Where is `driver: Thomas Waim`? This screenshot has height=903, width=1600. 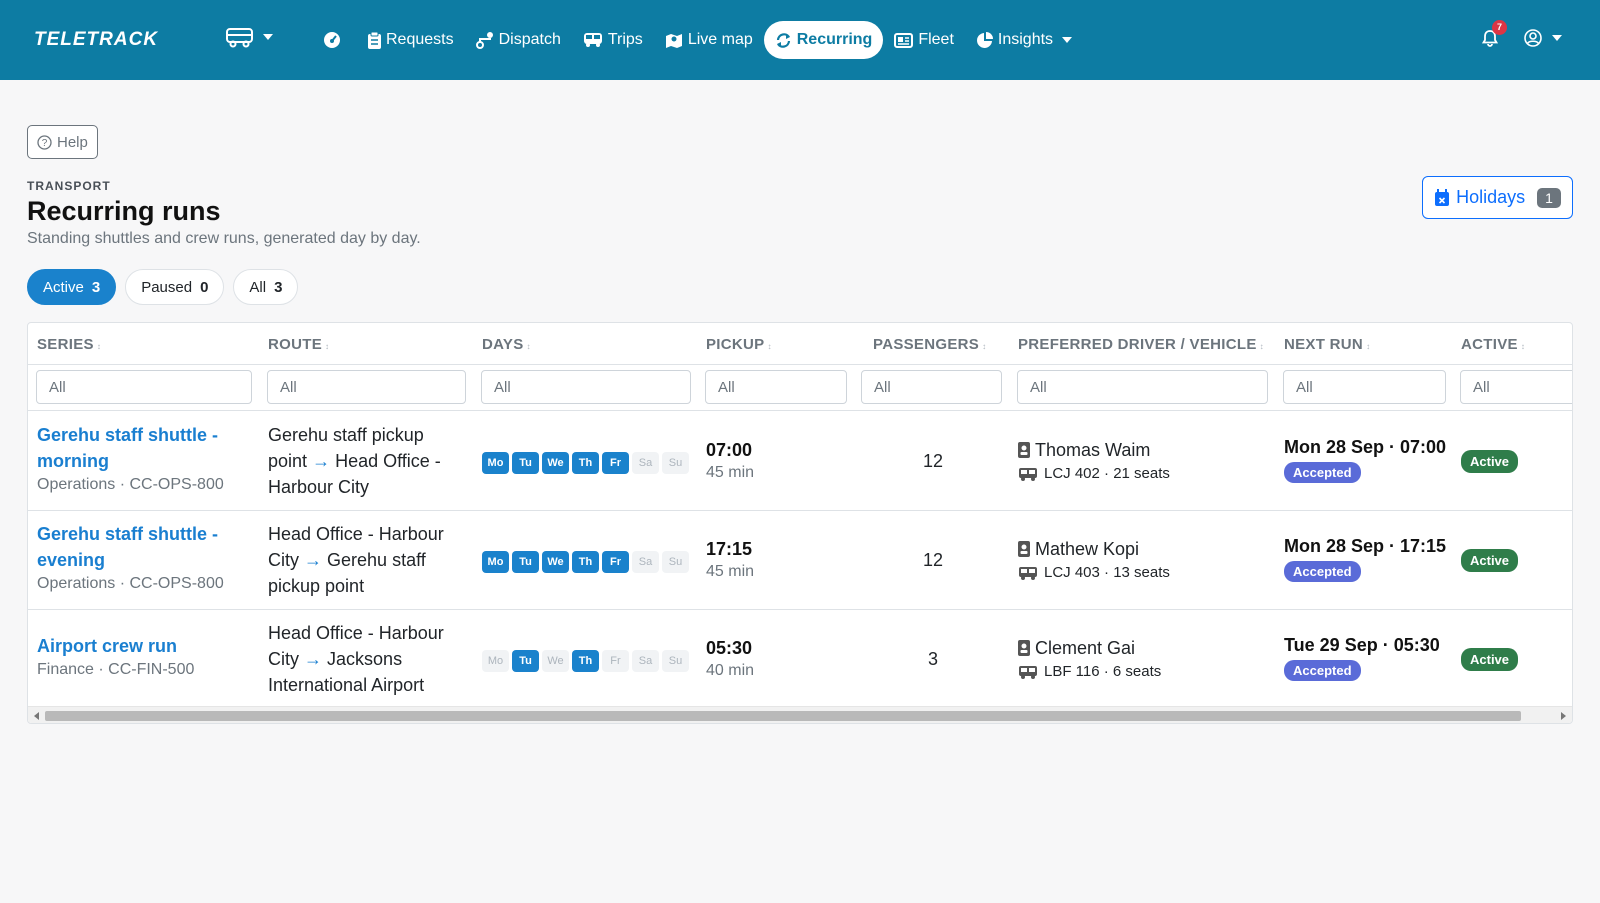
driver: Thomas Waim is located at coordinates (1094, 450).